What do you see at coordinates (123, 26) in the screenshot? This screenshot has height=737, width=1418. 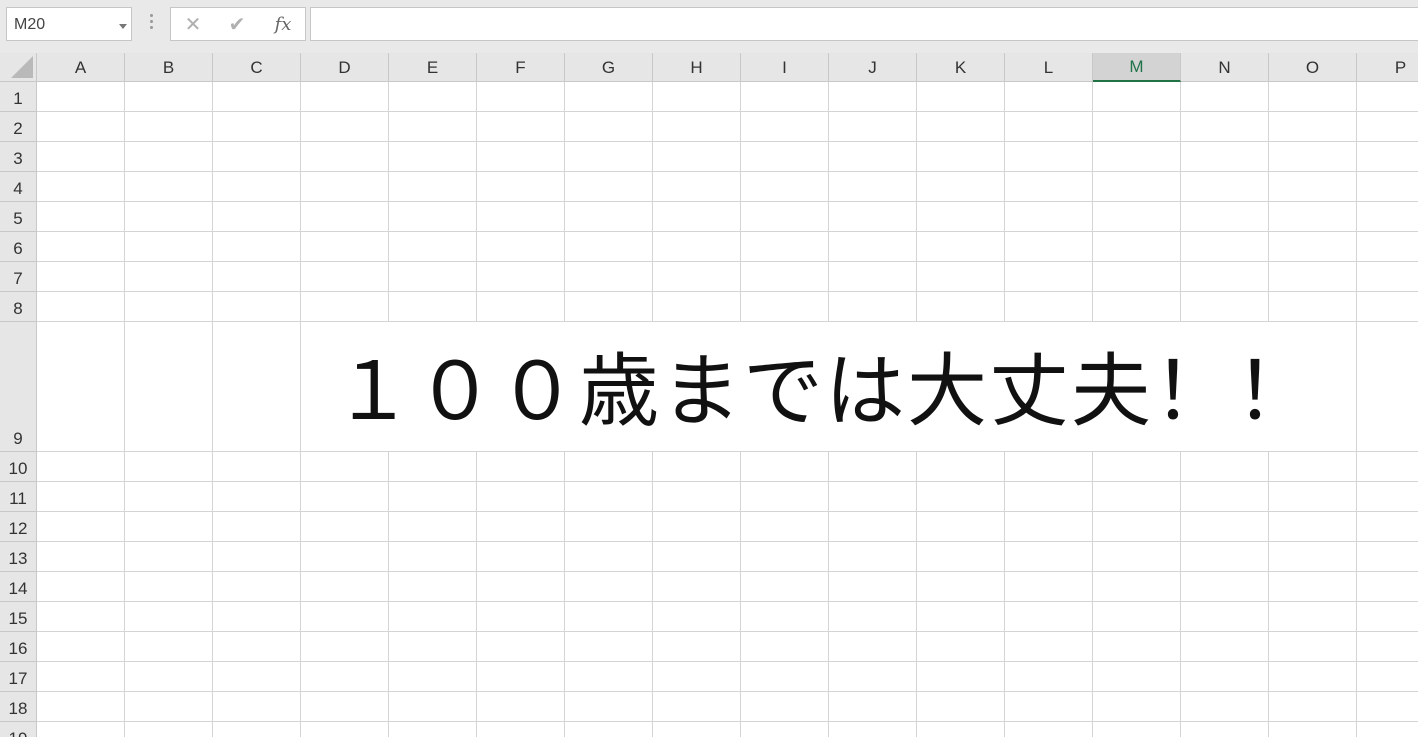 I see `chevron-down-icon` at bounding box center [123, 26].